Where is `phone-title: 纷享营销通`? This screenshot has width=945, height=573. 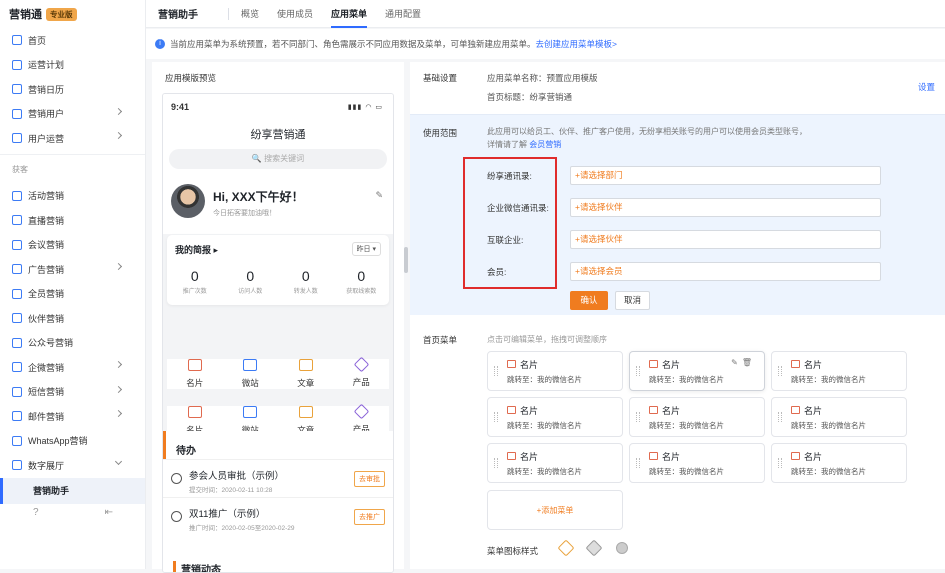
phone-title: 纷享营销通 is located at coordinates (278, 135).